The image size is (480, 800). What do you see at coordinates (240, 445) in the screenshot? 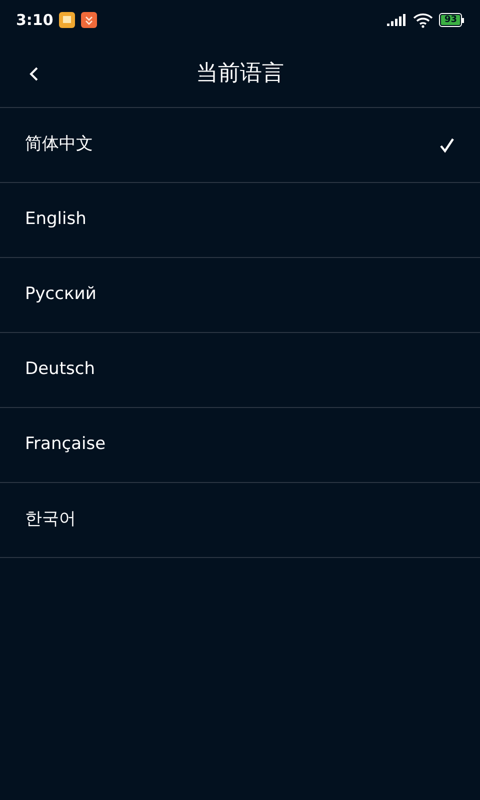
I see `language-item: Française` at bounding box center [240, 445].